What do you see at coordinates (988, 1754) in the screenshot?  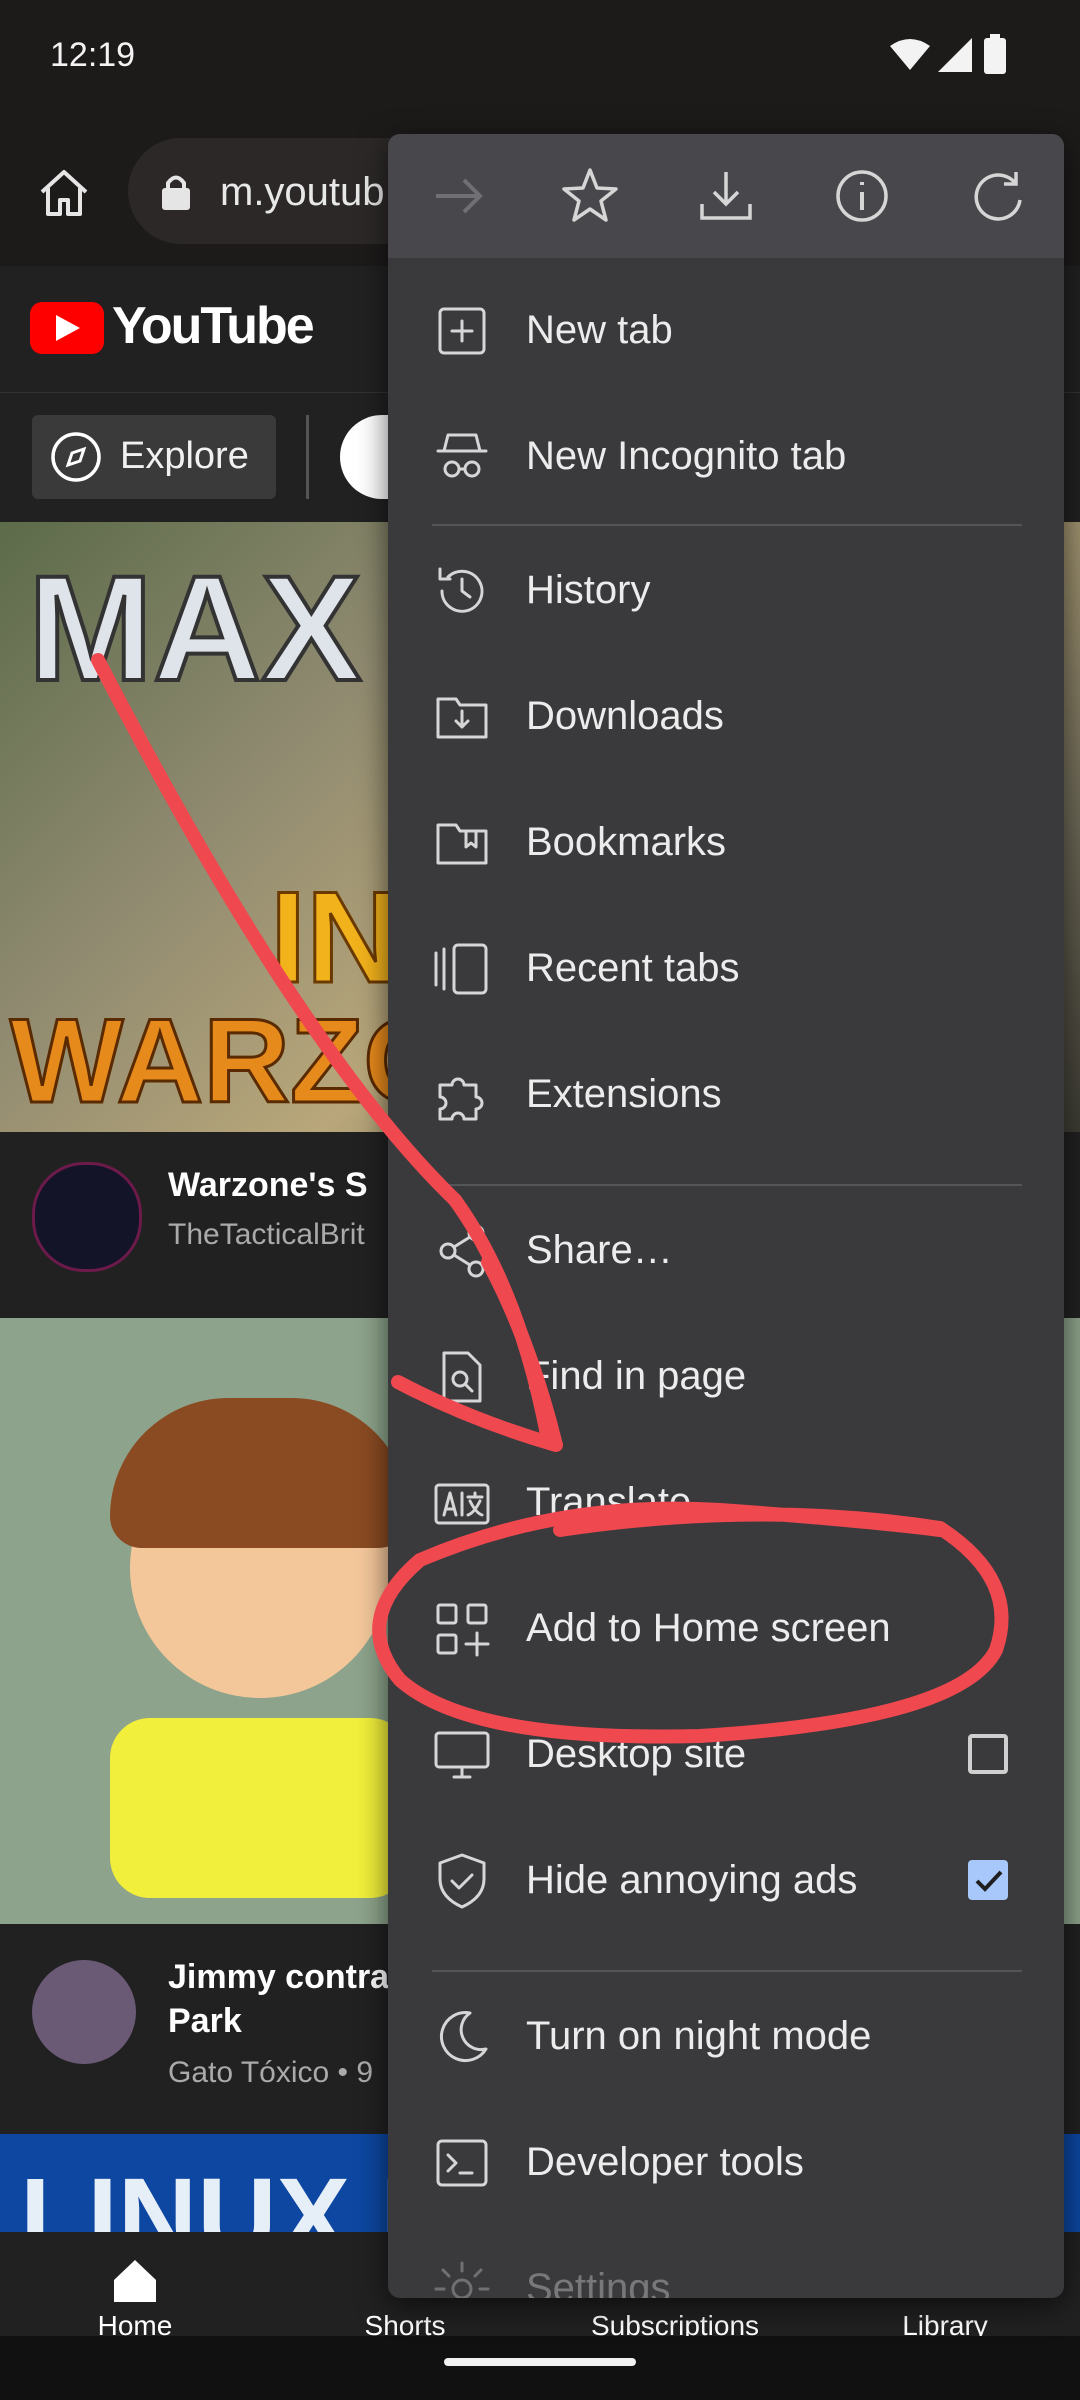 I see `desktop-site-checkbox` at bounding box center [988, 1754].